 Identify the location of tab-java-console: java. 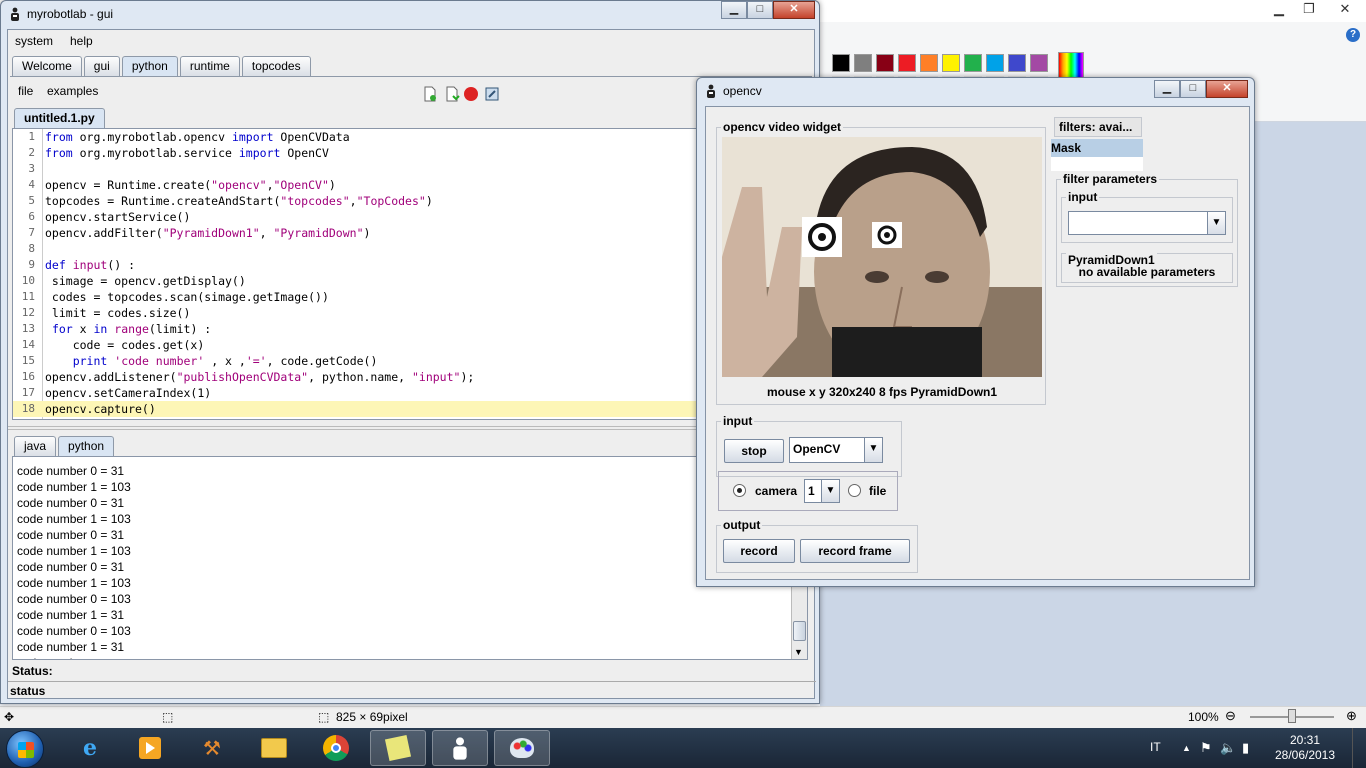
(35, 446).